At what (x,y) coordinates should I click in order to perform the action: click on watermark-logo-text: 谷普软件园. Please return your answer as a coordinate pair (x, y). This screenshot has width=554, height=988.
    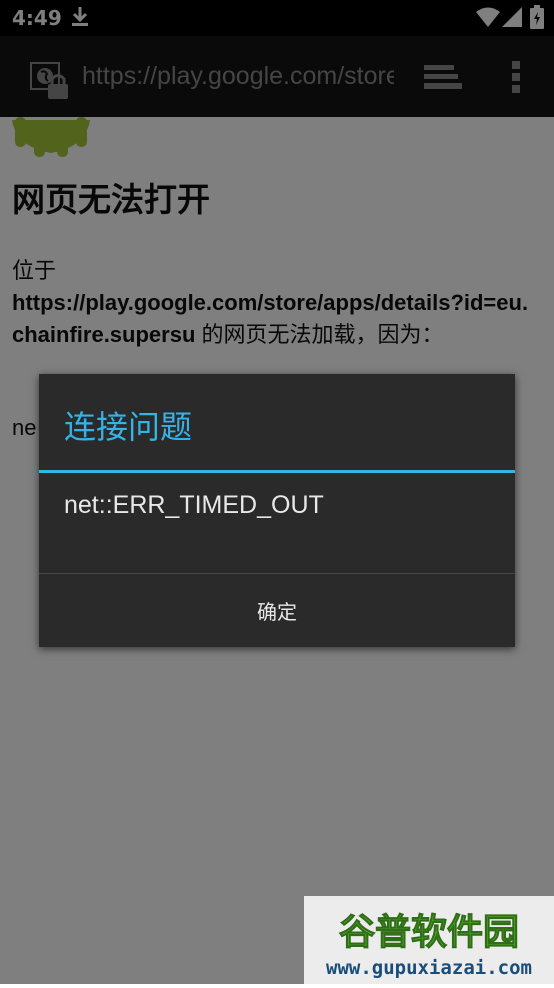
    Looking at the image, I should click on (429, 932).